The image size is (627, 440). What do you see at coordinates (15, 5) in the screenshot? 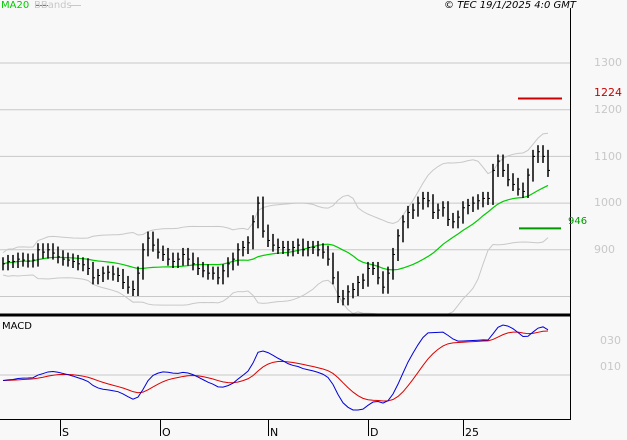
I see `legend-ma20: MA20` at bounding box center [15, 5].